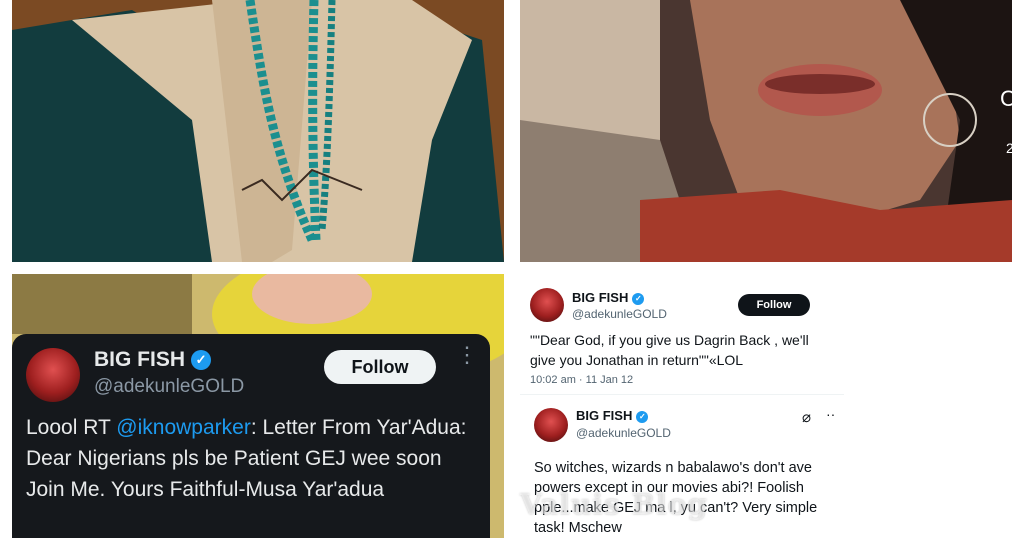 The image size is (1024, 538). What do you see at coordinates (71, 427) in the screenshot?
I see `tweet-text-prefix: Loool RT` at bounding box center [71, 427].